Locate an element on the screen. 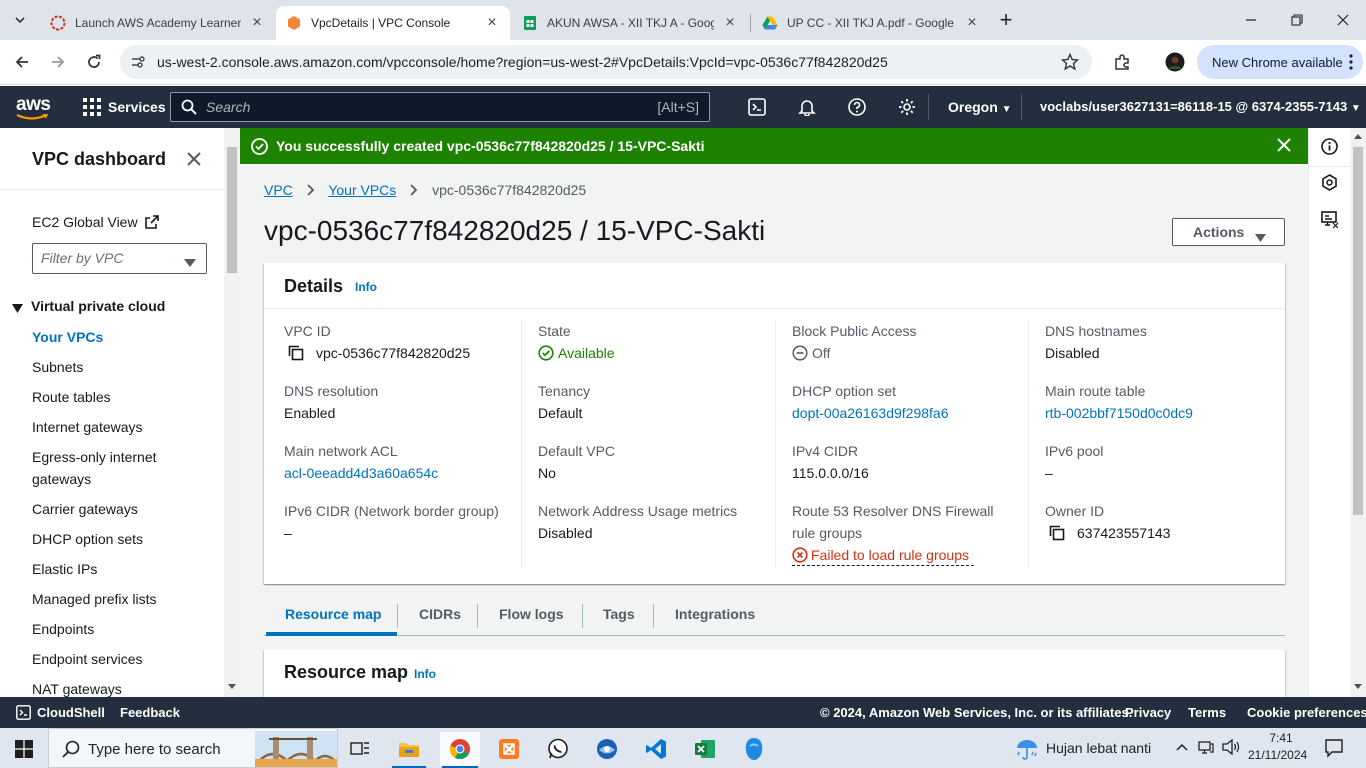 The height and width of the screenshot is (768, 1366). tab-search-icon is located at coordinates (20, 20).